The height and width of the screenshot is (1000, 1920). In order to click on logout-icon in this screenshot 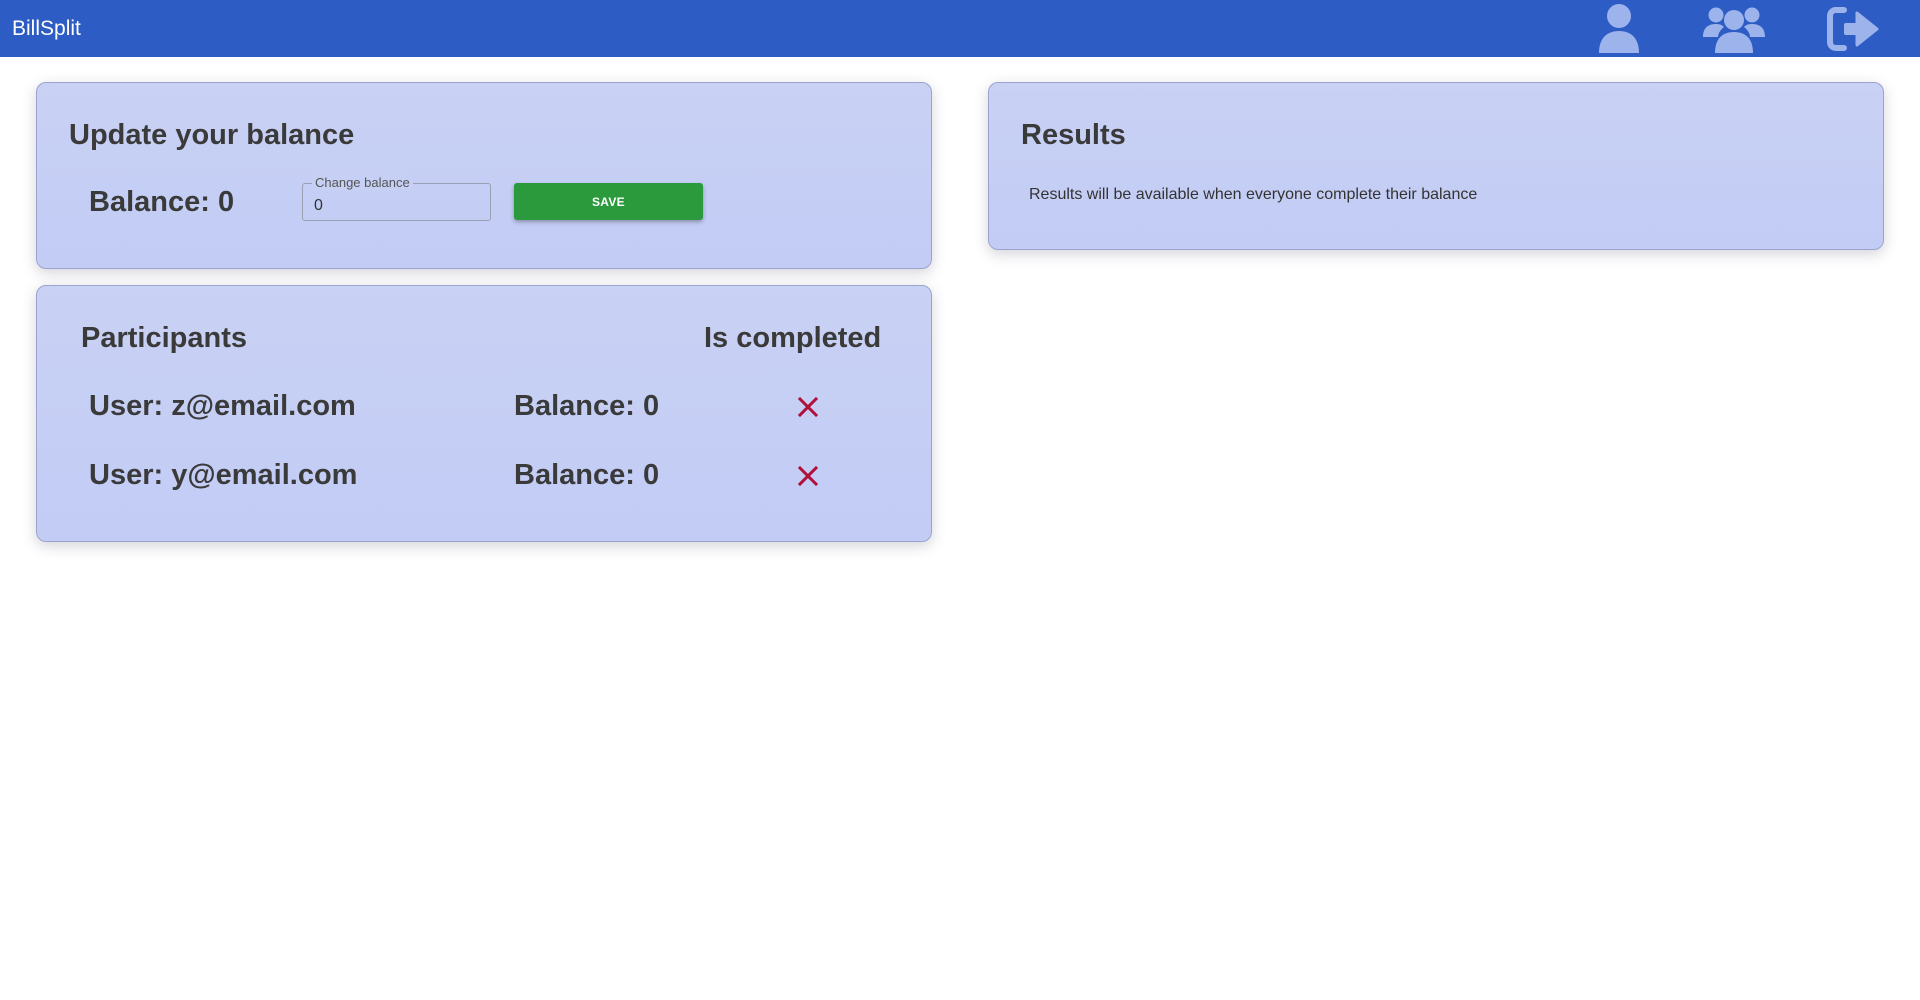, I will do `click(1853, 29)`.